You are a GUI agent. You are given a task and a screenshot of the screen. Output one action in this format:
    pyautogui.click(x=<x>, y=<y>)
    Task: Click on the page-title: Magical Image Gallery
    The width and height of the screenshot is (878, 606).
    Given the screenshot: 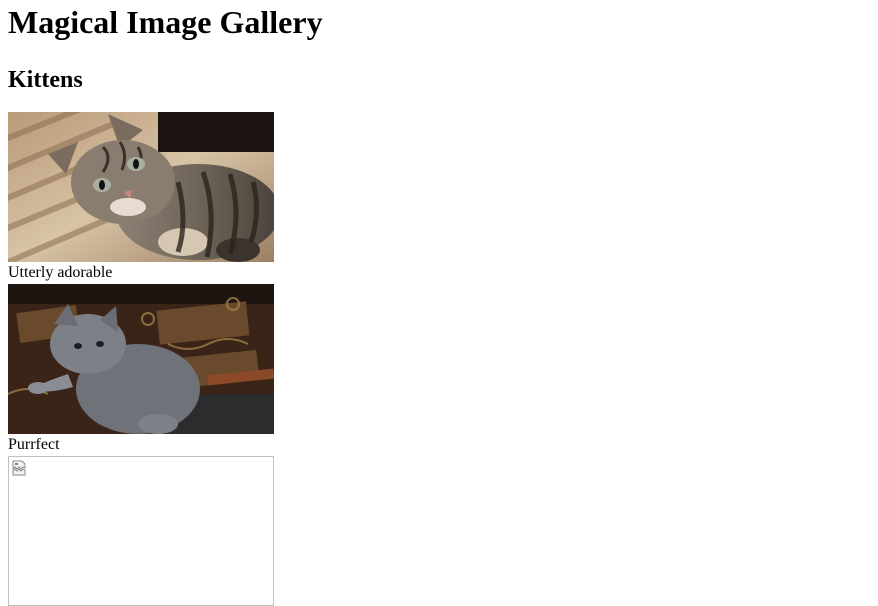 What is the action you would take?
    pyautogui.click(x=165, y=22)
    